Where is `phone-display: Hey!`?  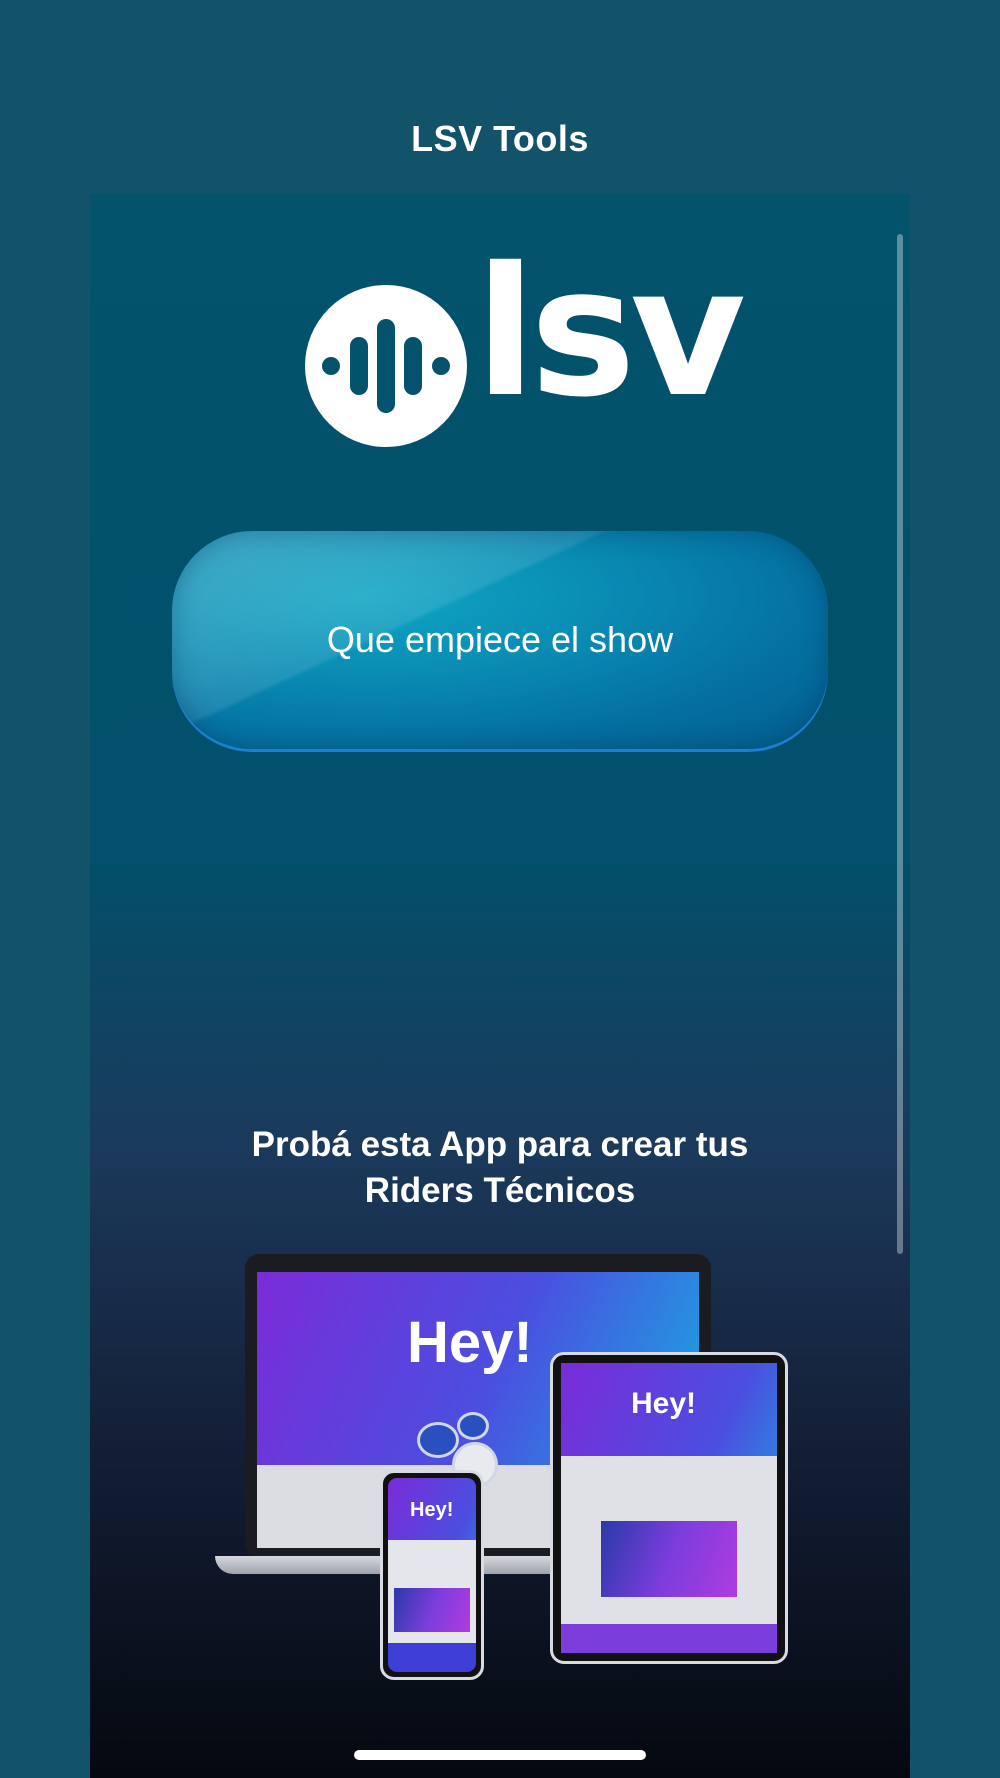
phone-display: Hey! is located at coordinates (432, 1575).